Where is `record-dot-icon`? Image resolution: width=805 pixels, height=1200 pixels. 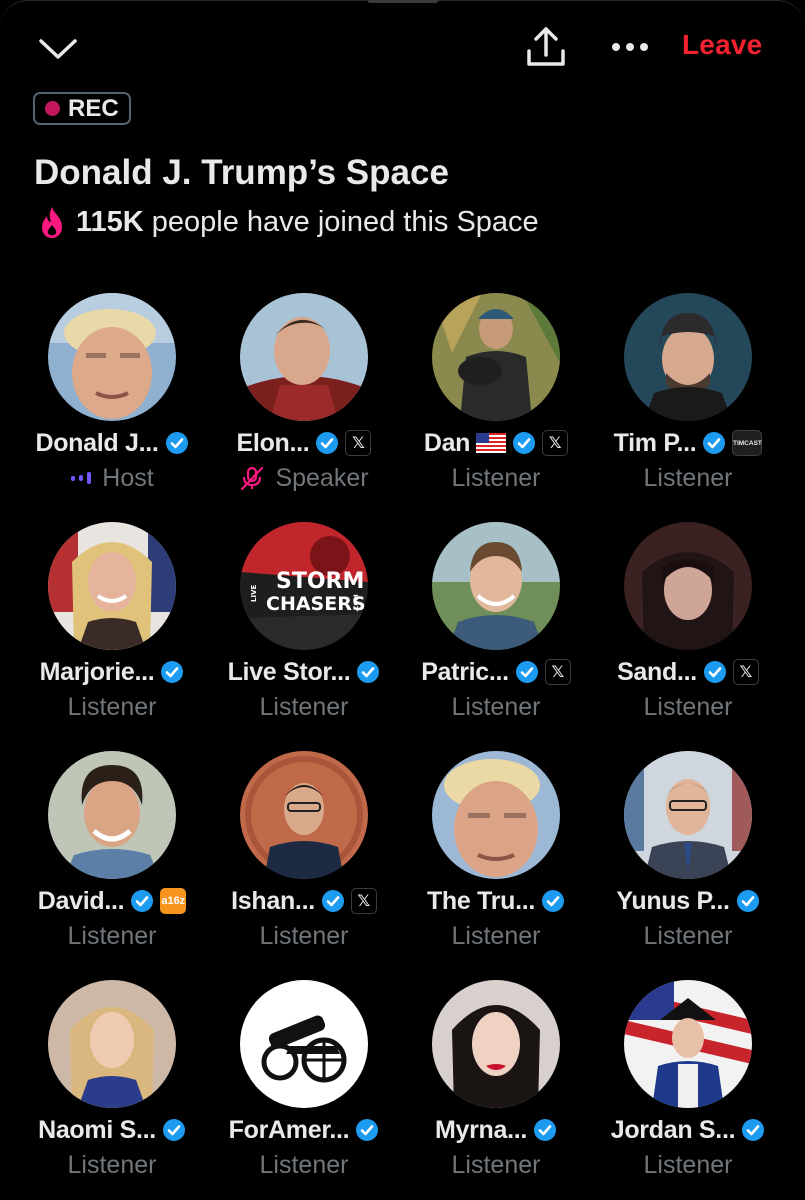 record-dot-icon is located at coordinates (52, 108).